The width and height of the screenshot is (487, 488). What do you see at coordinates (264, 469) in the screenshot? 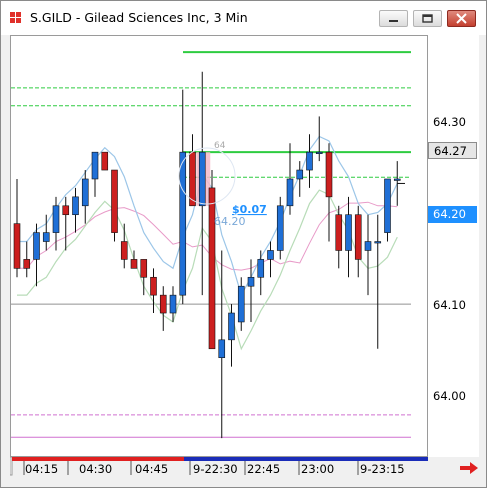
I see `time-label: 22:45` at bounding box center [264, 469].